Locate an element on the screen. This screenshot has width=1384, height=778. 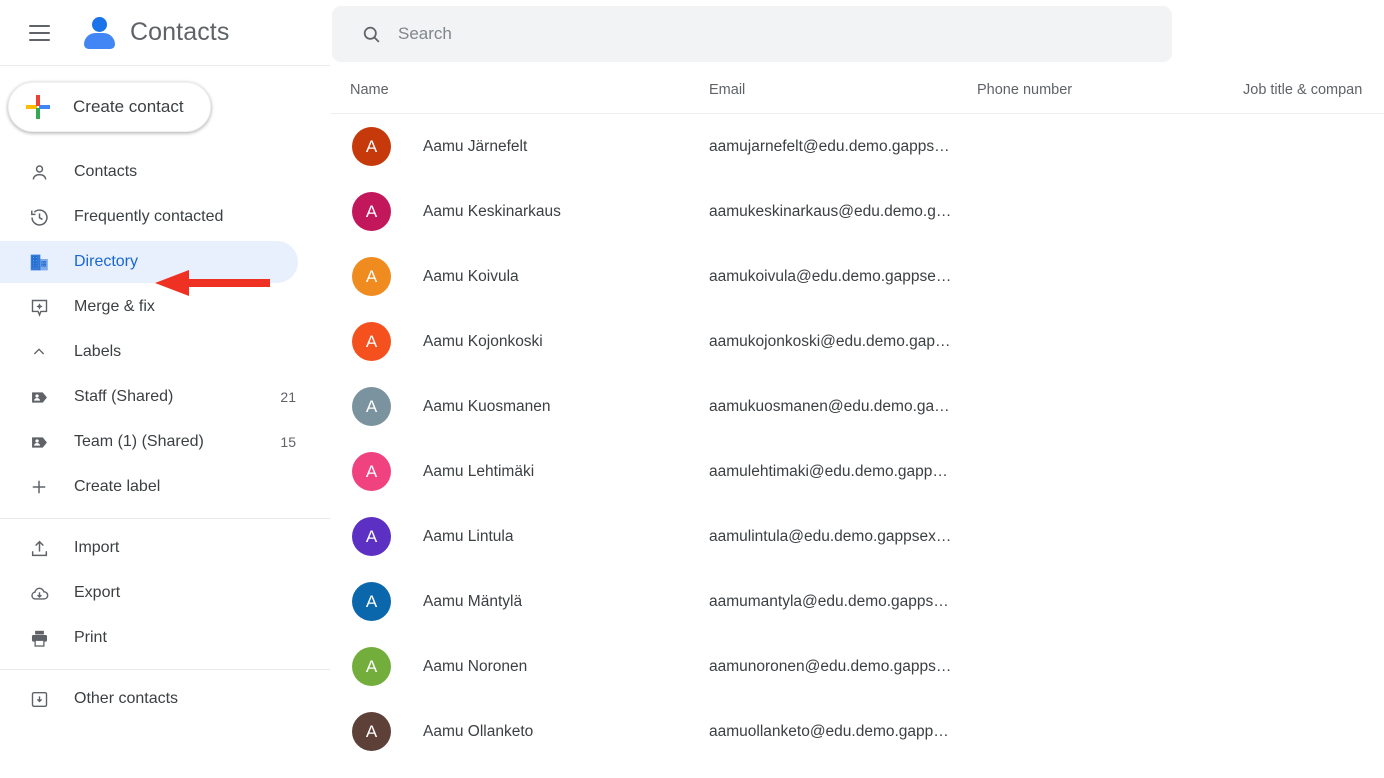
contact-name: Aamu Kuosmanen is located at coordinates (487, 406).